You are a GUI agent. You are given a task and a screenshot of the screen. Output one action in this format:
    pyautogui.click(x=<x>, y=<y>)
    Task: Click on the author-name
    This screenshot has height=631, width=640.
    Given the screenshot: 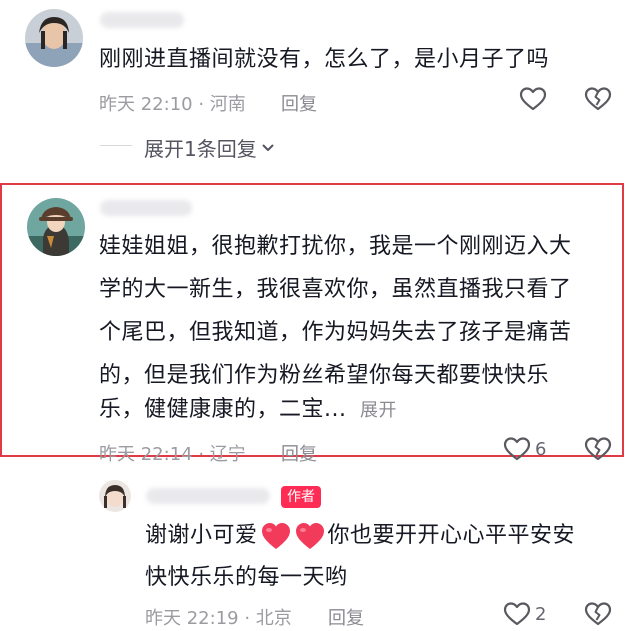 What is the action you would take?
    pyautogui.click(x=208, y=496)
    